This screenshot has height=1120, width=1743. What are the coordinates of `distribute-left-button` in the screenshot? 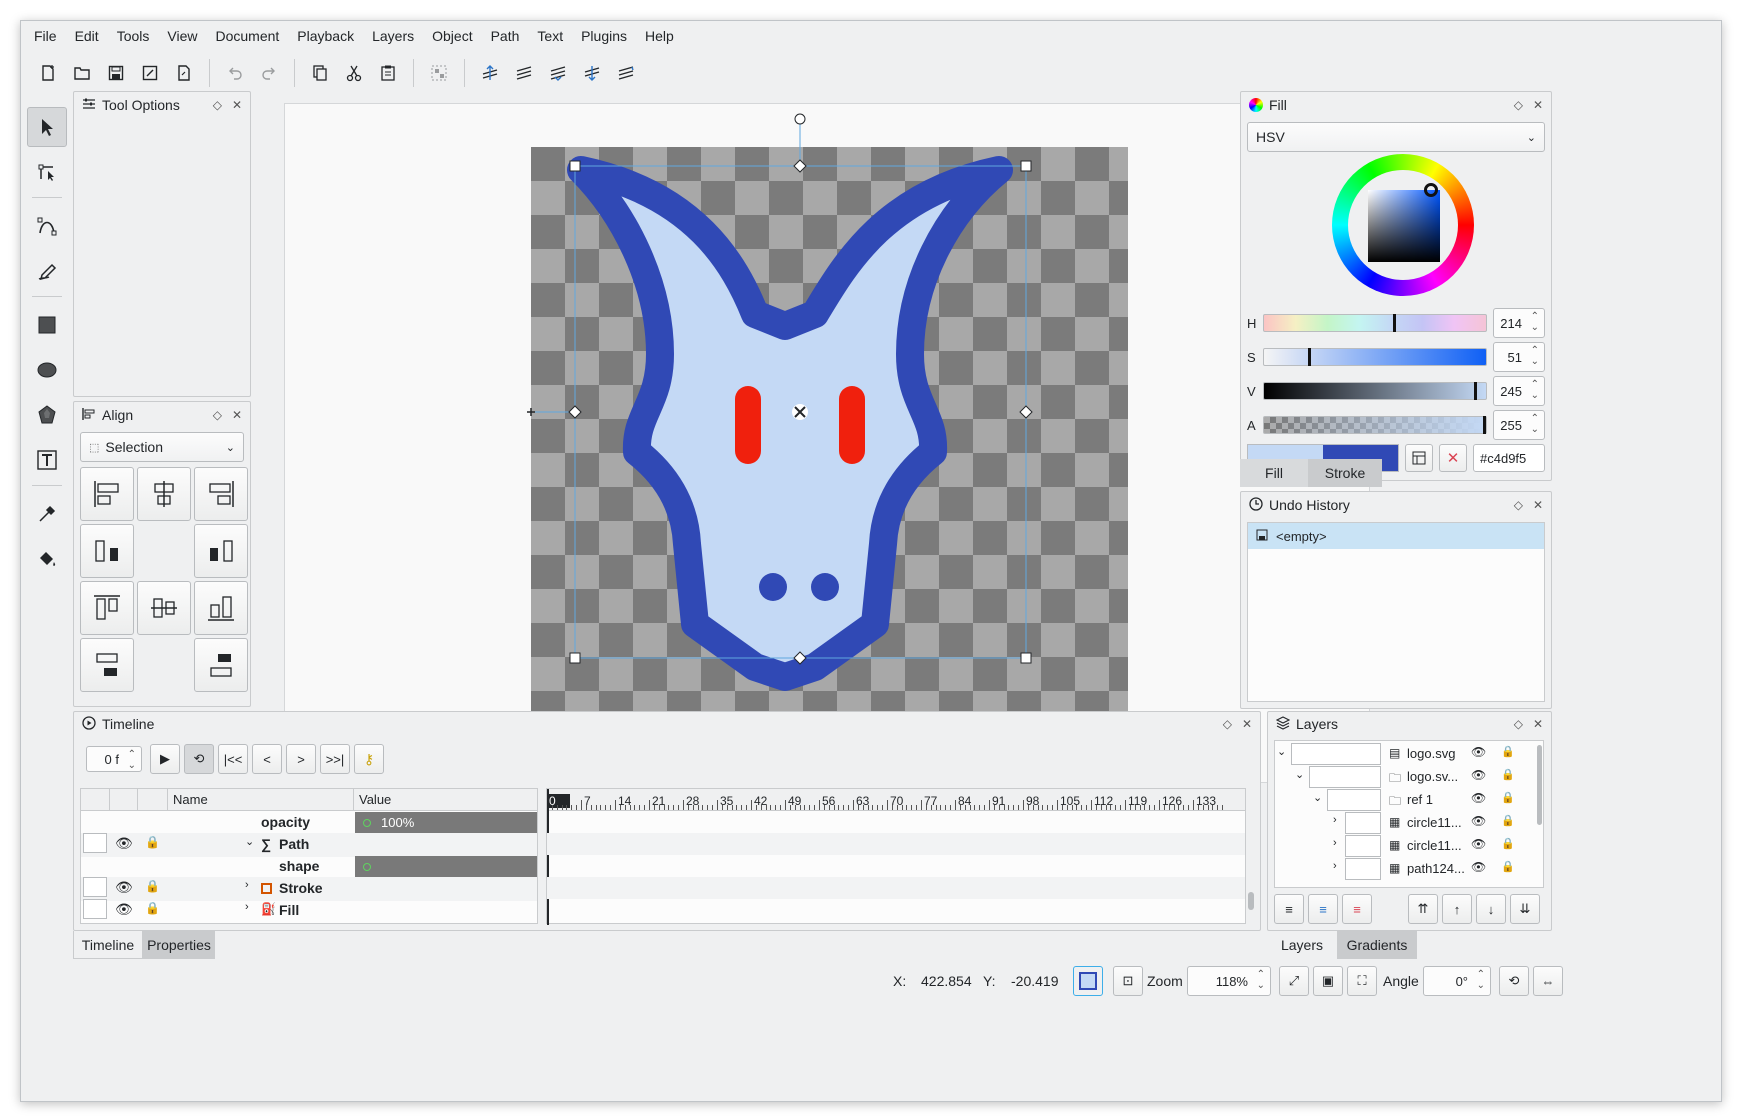 It's located at (107, 551).